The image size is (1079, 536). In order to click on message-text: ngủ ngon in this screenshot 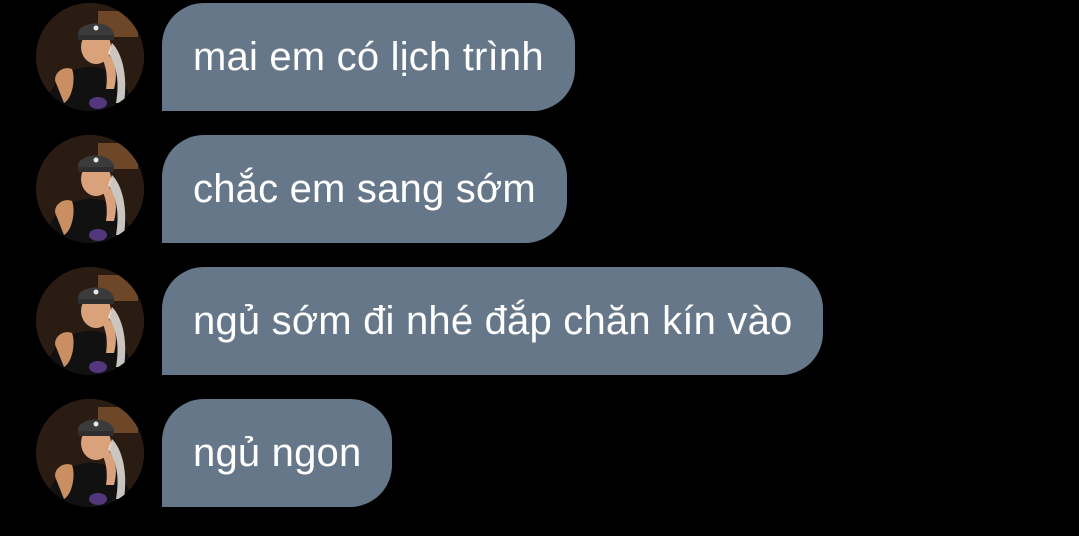, I will do `click(277, 453)`.